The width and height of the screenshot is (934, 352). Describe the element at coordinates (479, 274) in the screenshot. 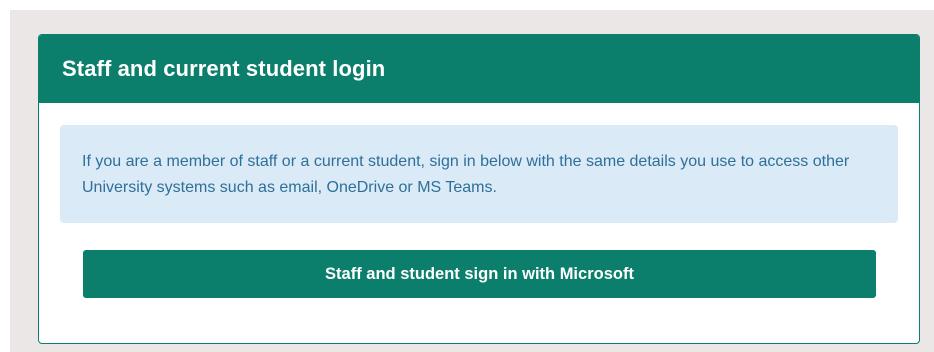

I see `microsoft-sign-in-button: Staff and student sign in with Microsoft` at that location.